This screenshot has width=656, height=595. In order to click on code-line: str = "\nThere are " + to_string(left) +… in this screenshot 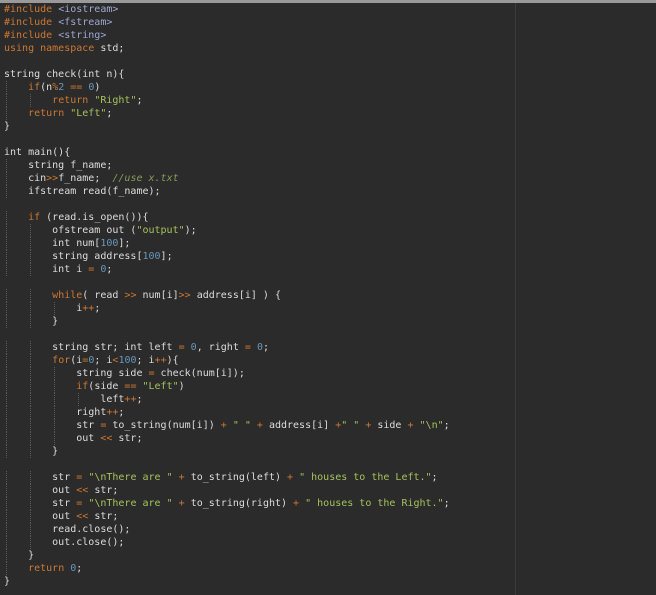, I will do `click(227, 477)`.